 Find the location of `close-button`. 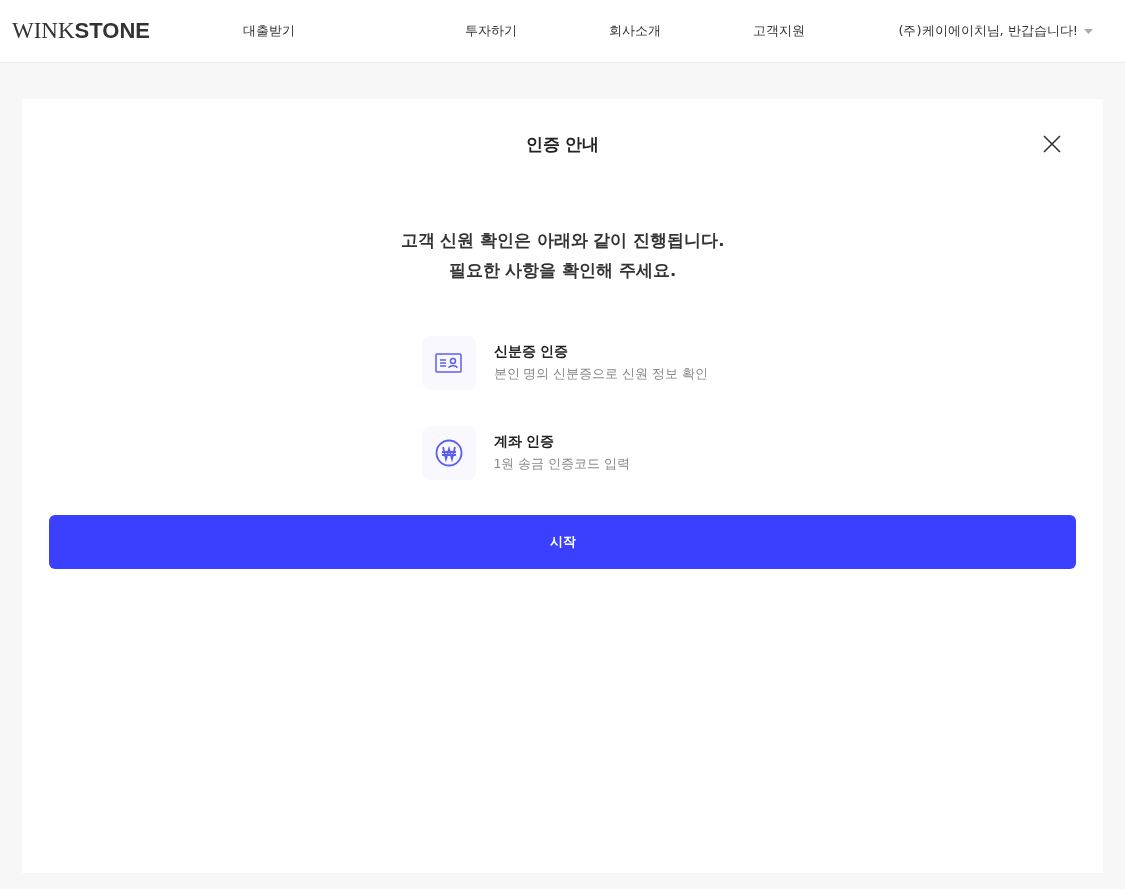

close-button is located at coordinates (1052, 144).